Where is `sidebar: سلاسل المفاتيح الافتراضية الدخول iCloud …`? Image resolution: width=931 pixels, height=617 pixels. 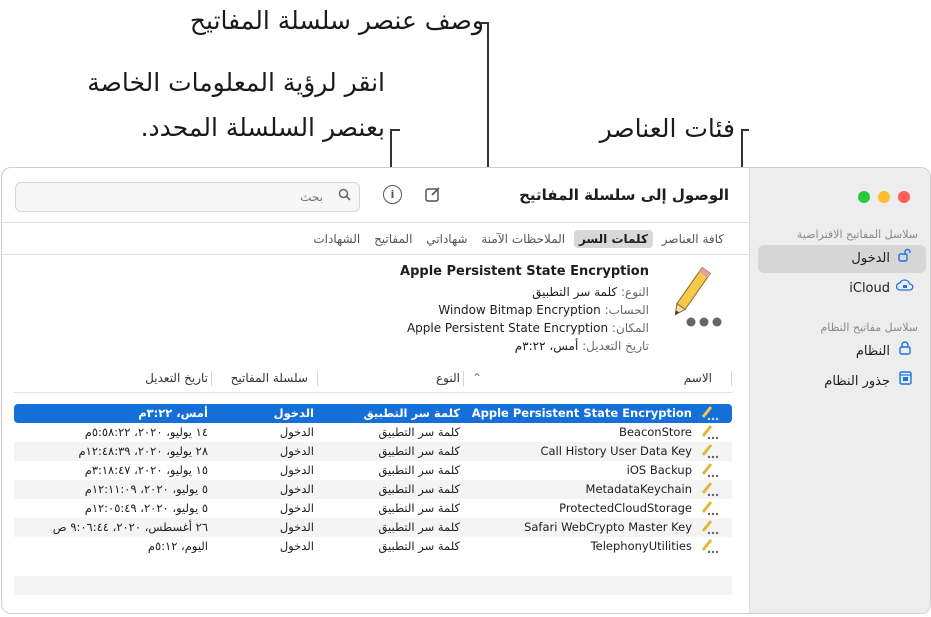 sidebar: سلاسل المفاتيح الافتراضية الدخول iCloud … is located at coordinates (839, 390).